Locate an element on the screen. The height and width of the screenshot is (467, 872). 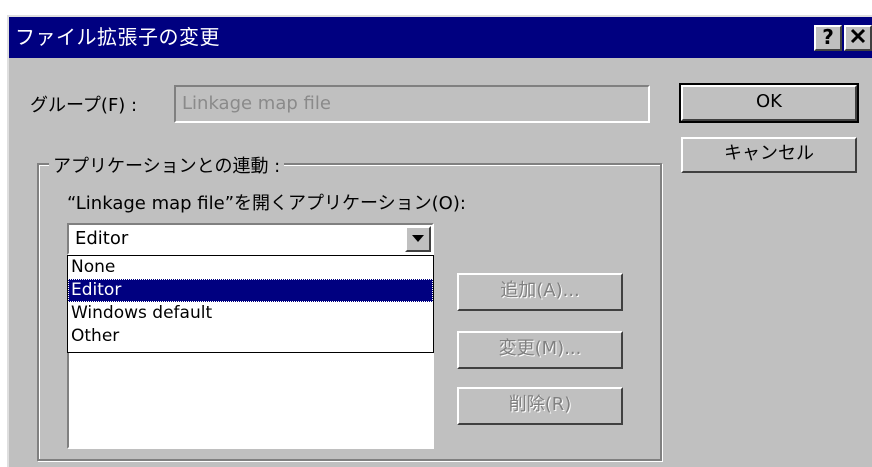
chevron-down-icon is located at coordinates (418, 238).